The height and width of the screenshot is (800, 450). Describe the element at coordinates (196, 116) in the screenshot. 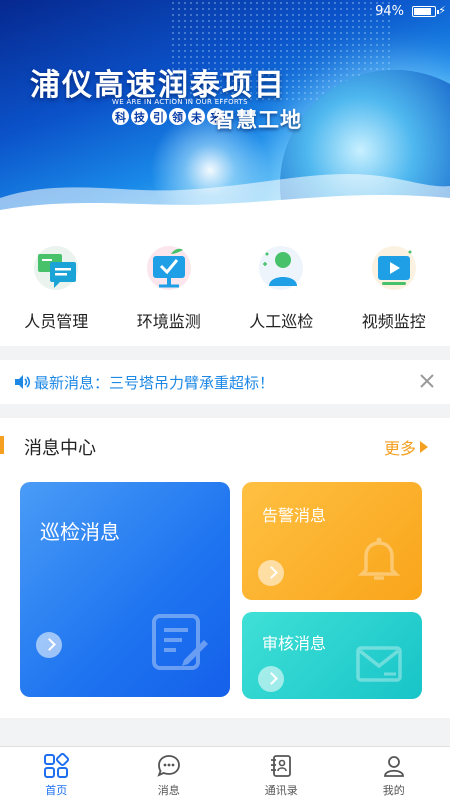

I see `banner-tag: 未` at that location.